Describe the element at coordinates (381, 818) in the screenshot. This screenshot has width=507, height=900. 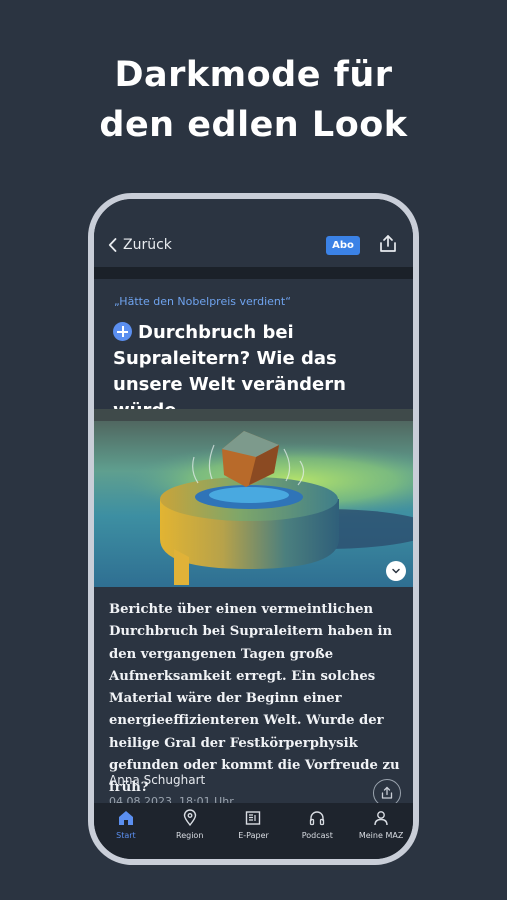
I see `user-icon` at that location.